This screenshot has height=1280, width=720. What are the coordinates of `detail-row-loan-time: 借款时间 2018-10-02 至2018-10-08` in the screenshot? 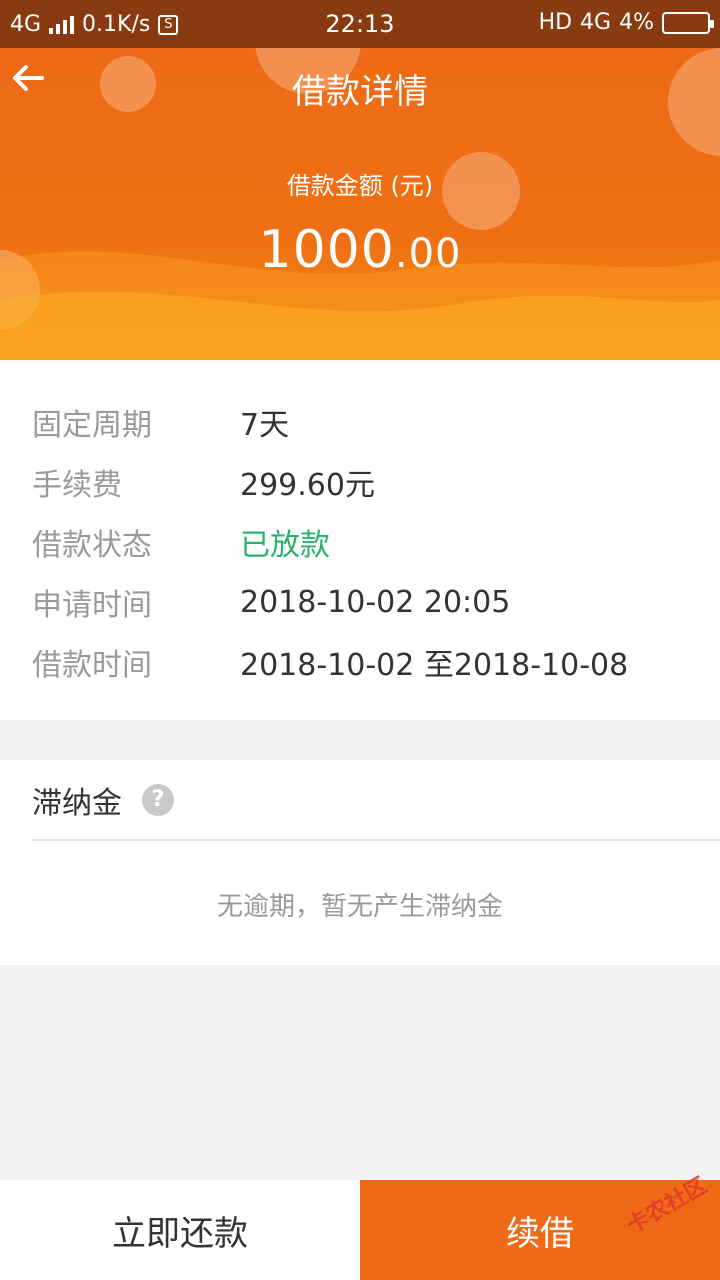 It's located at (330, 662).